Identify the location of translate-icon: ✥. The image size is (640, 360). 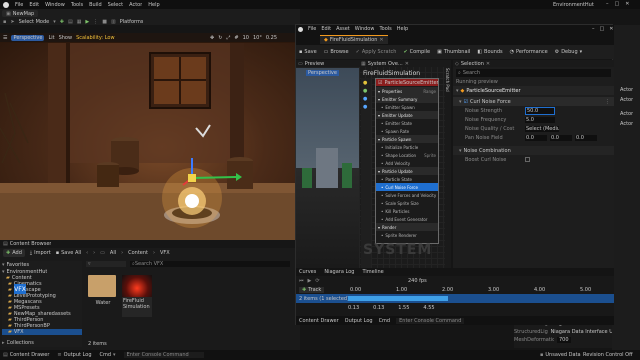
(212, 38).